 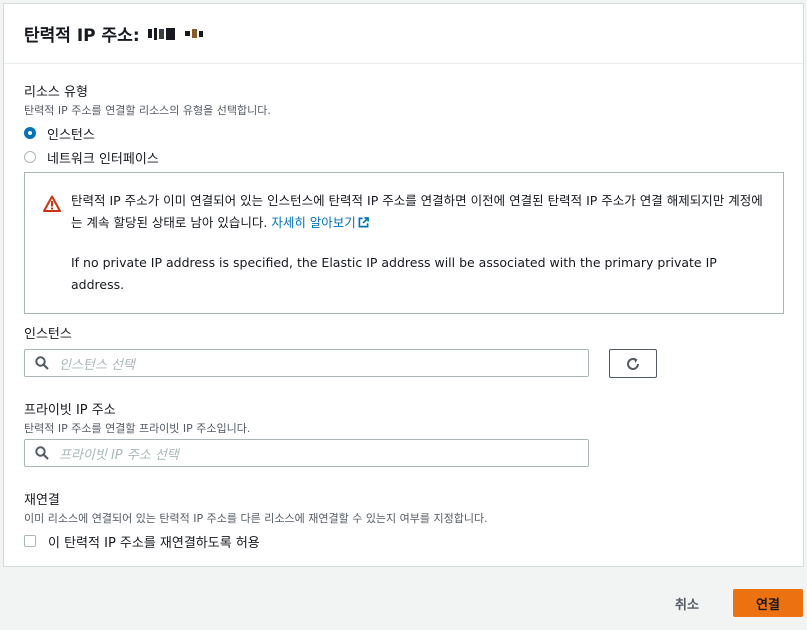 I want to click on refresh-button, so click(x=633, y=363).